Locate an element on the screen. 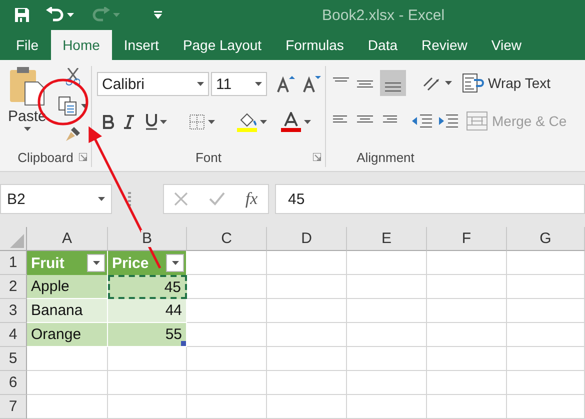 This screenshot has height=419, width=585. table-cell: Orange is located at coordinates (67, 335).